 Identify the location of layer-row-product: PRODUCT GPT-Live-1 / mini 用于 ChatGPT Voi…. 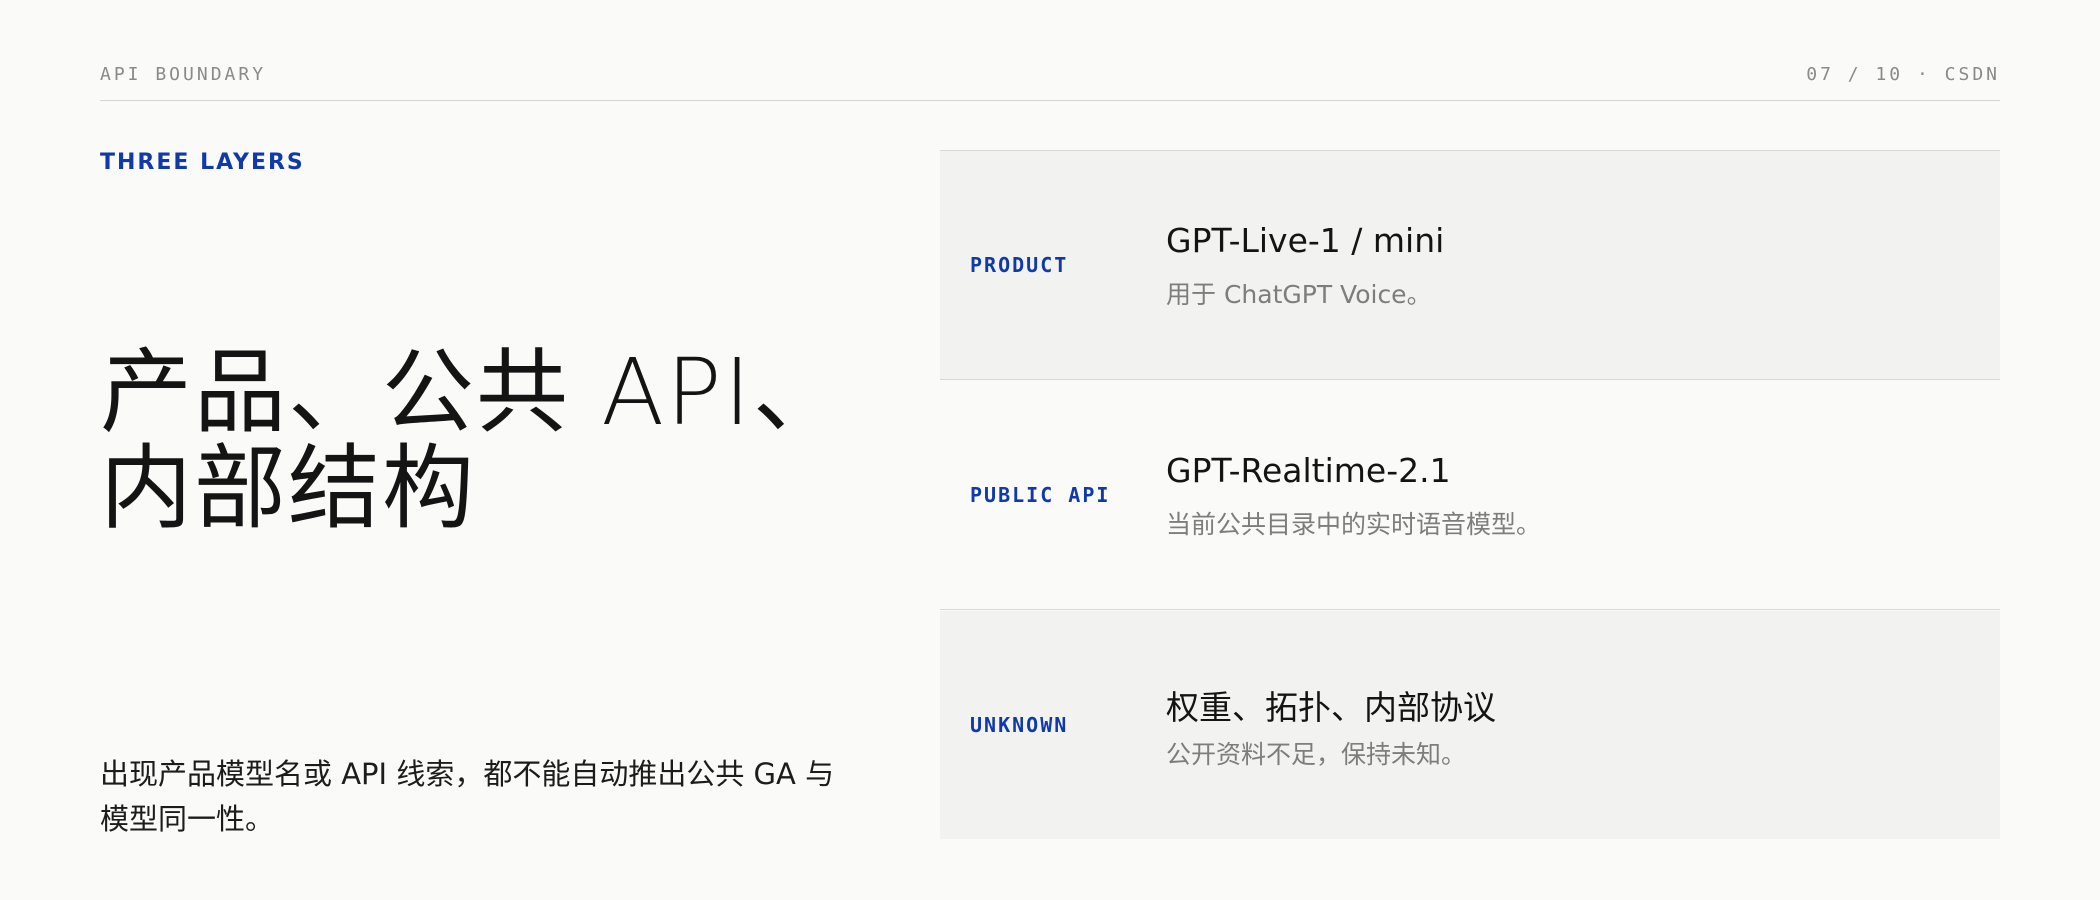
(1470, 265).